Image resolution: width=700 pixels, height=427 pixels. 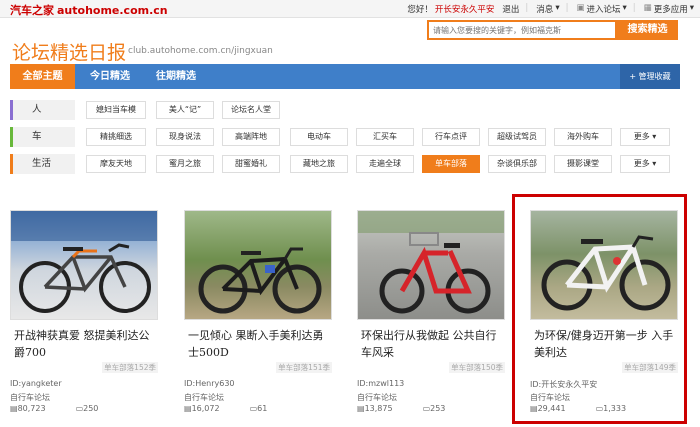 I want to click on grid-icon: ▦, so click(x=647, y=8).